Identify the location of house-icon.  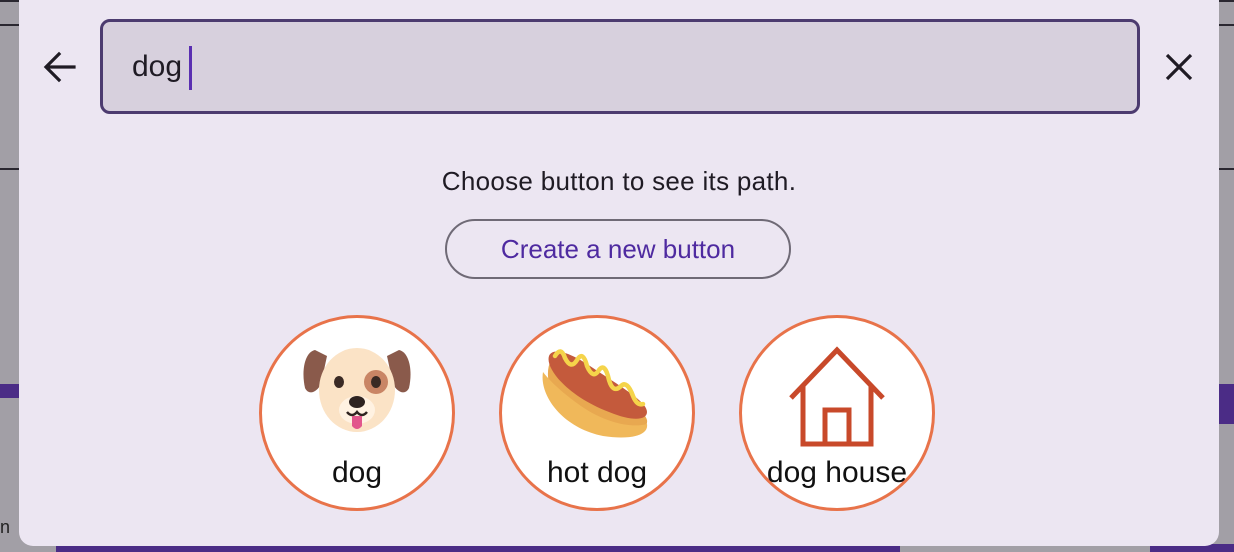
(837, 393).